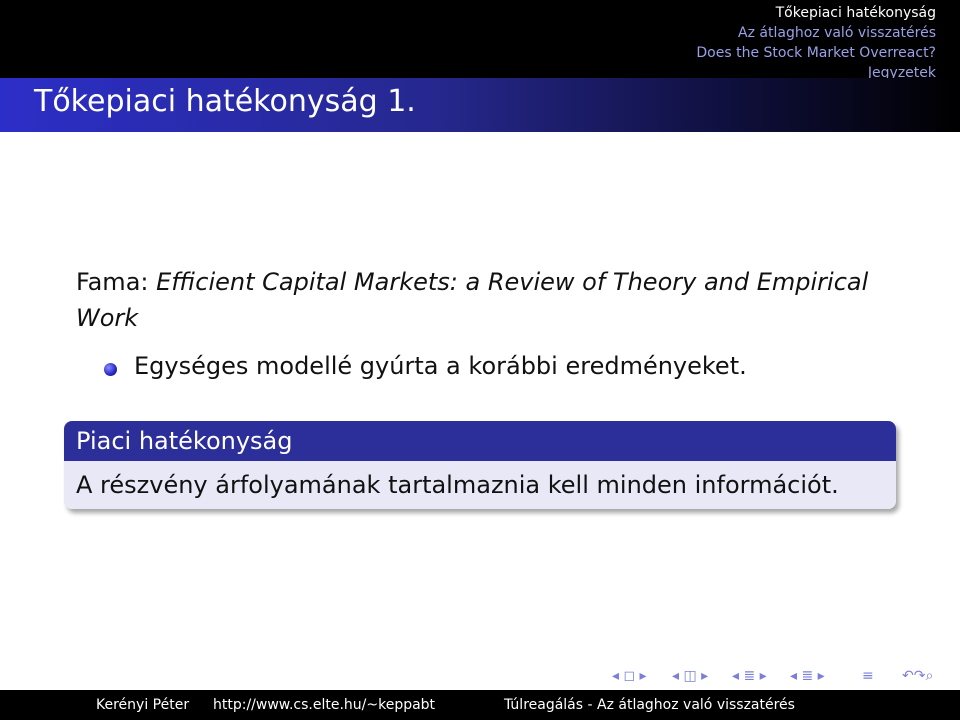 The width and height of the screenshot is (960, 720). I want to click on block-title: Piaci hatékonyság, so click(480, 441).